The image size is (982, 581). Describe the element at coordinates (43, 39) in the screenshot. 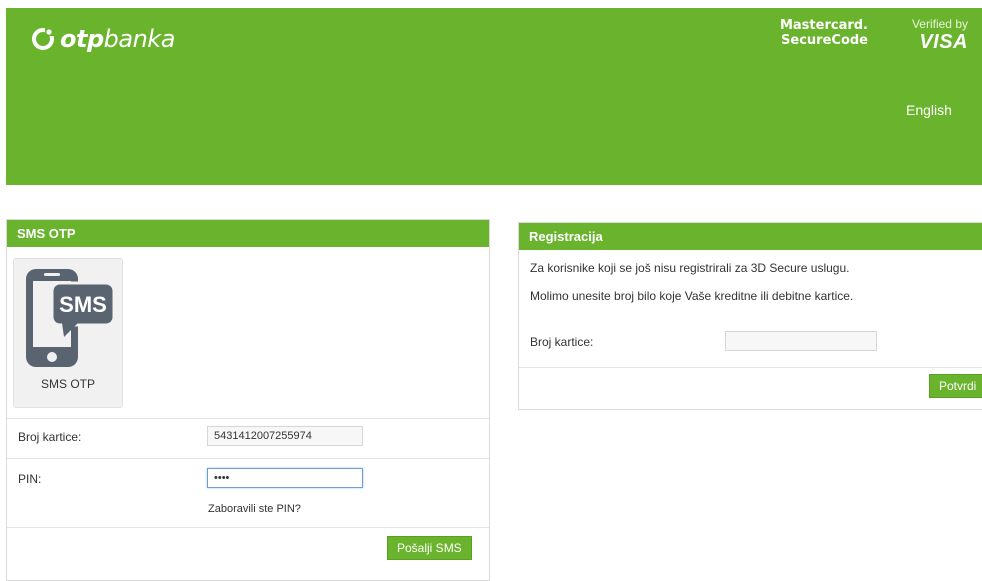

I see `otp-logo-icon` at that location.